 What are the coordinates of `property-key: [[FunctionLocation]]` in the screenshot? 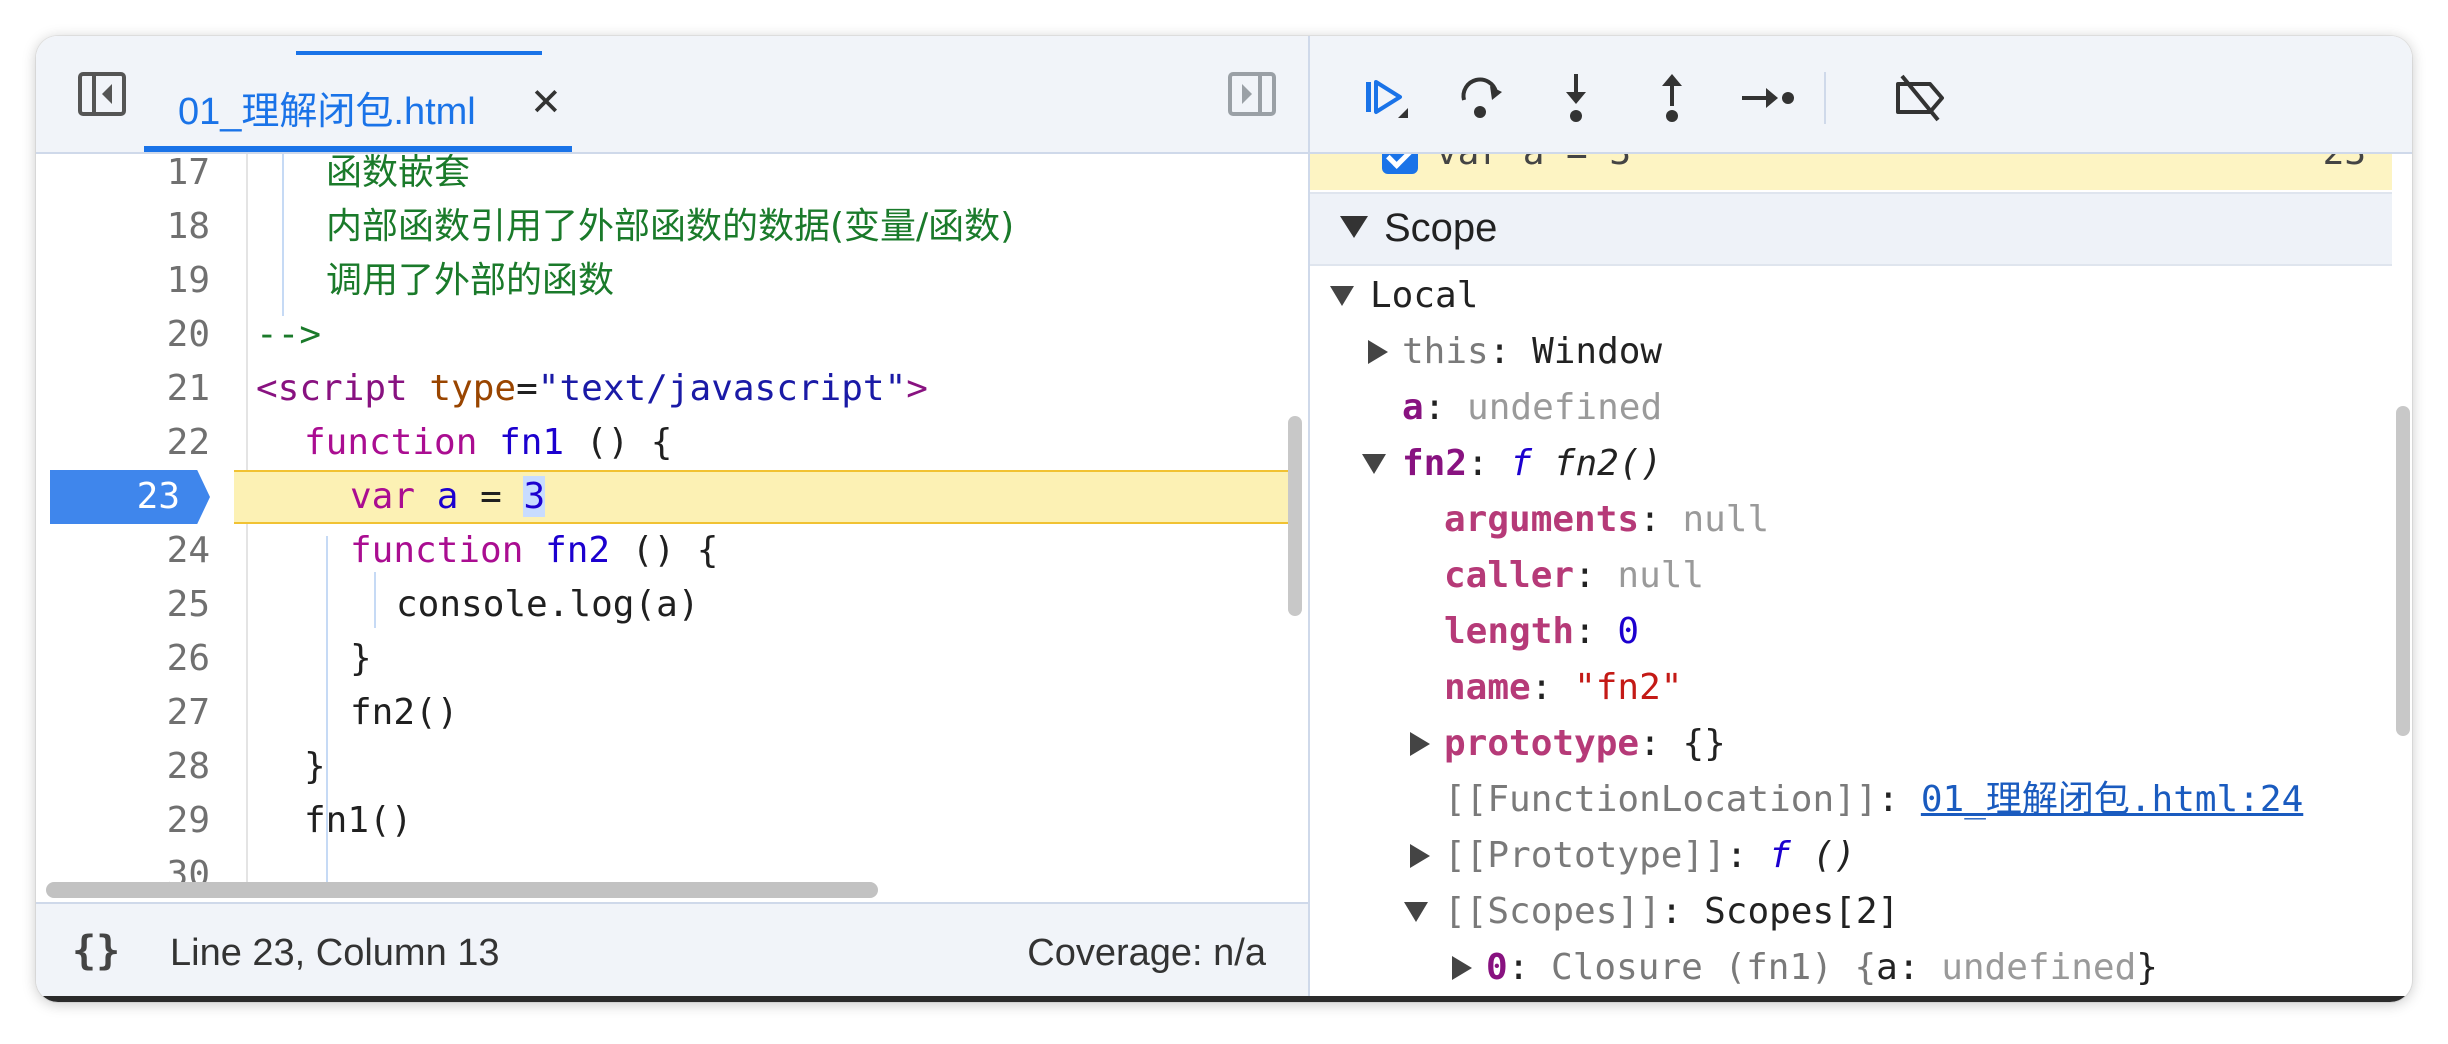 It's located at (1661, 799).